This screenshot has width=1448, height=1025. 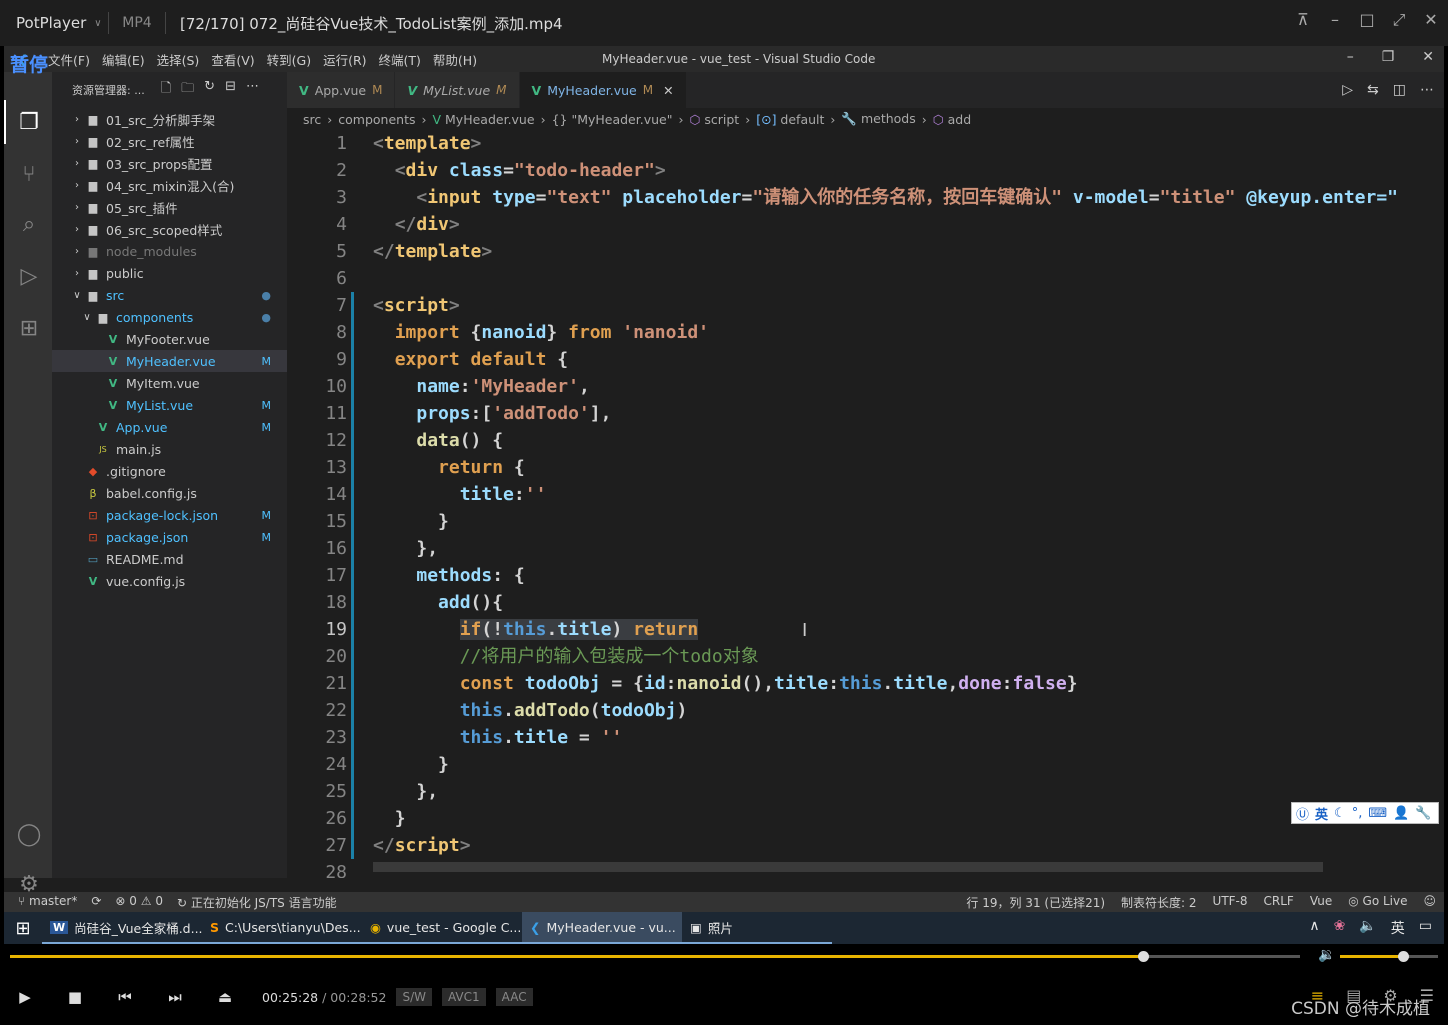 What do you see at coordinates (1429, 902) in the screenshot?
I see `feedback-icon: ☺` at bounding box center [1429, 902].